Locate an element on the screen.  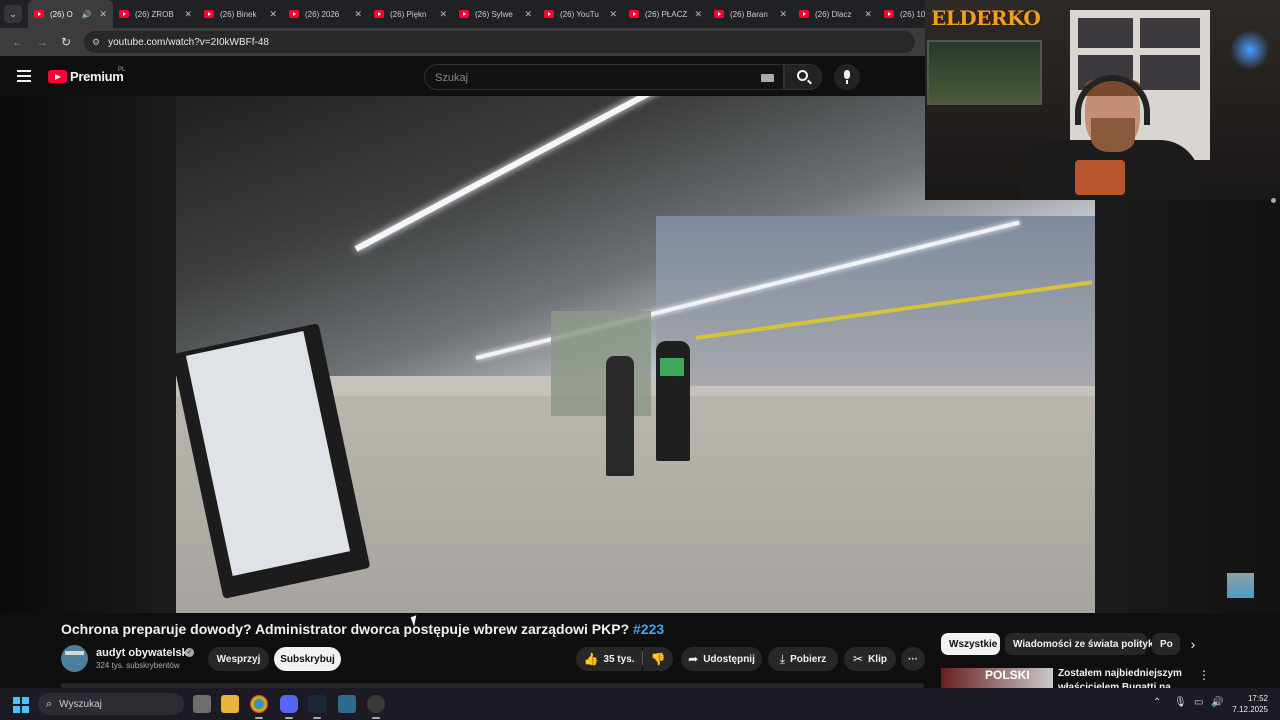
date: 7.12.2025 is located at coordinates (1250, 709).